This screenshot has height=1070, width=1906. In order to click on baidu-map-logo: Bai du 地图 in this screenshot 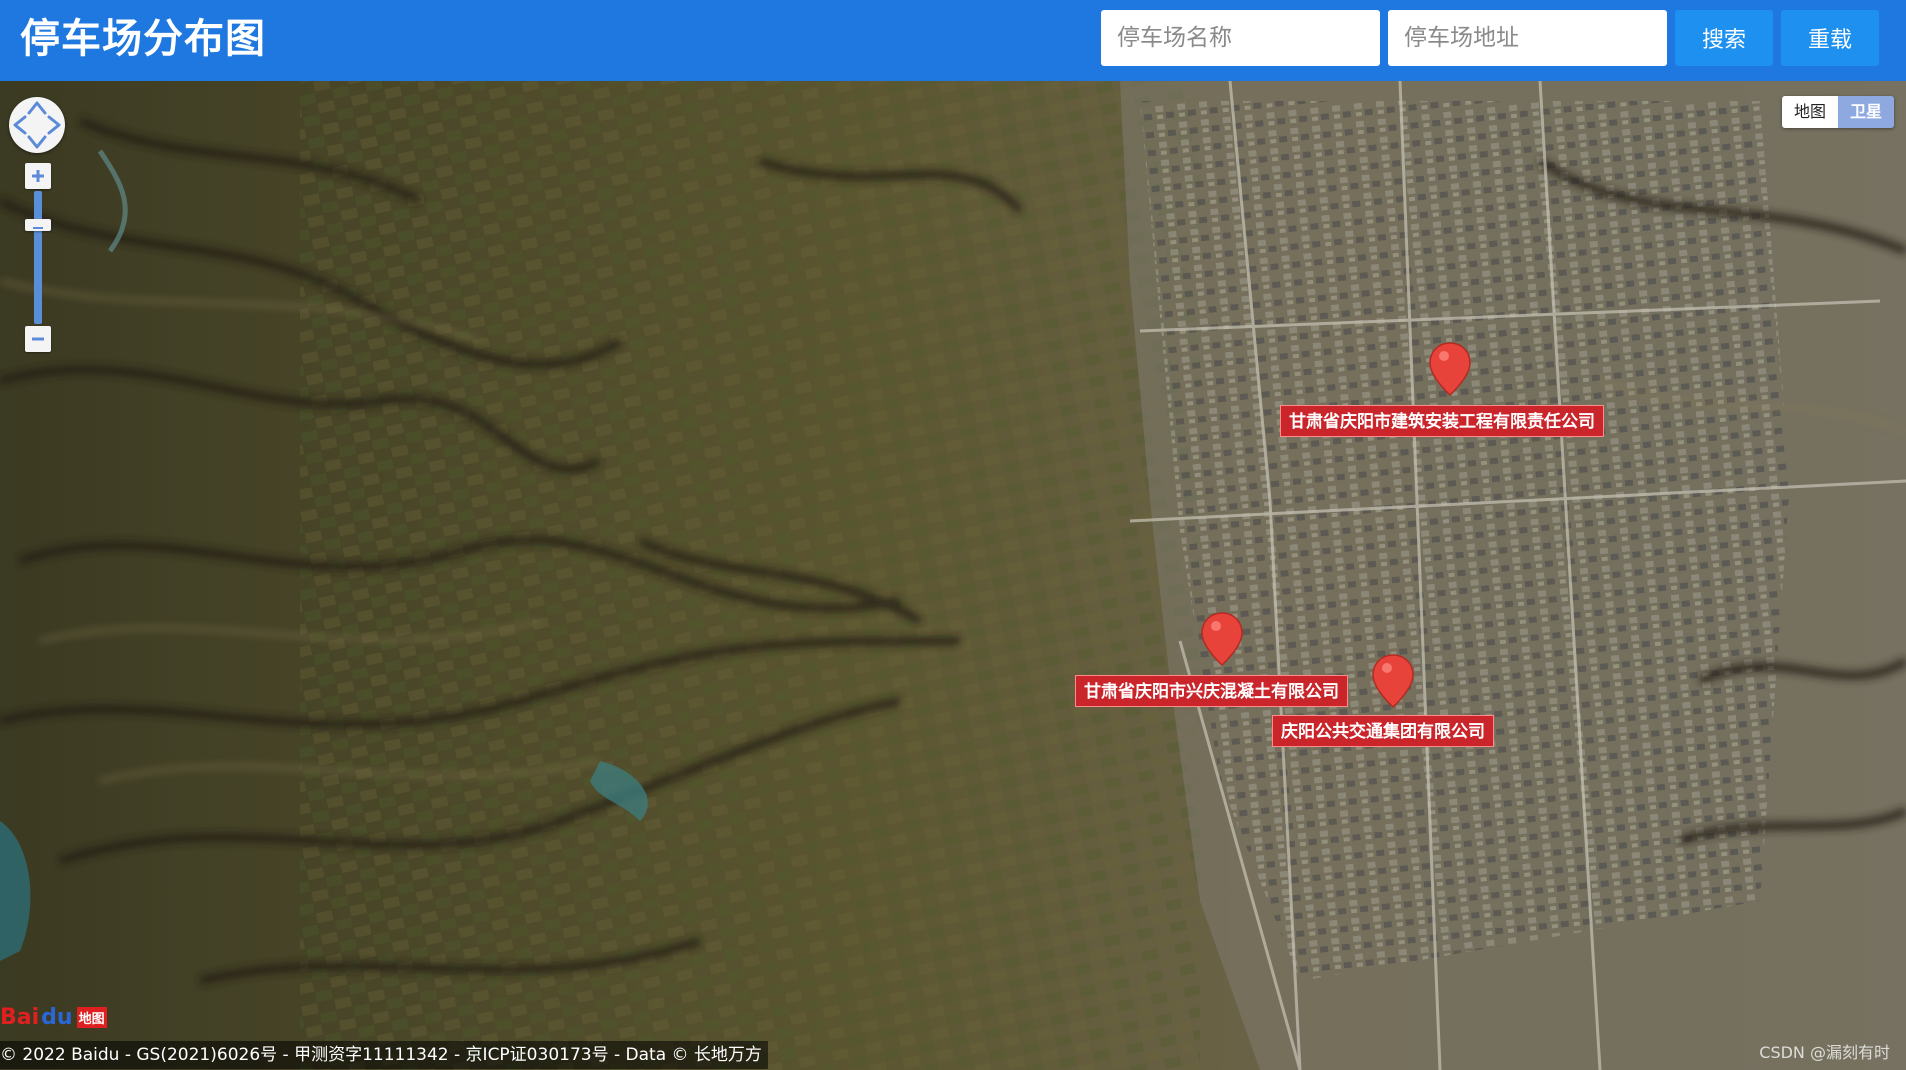, I will do `click(53, 1017)`.